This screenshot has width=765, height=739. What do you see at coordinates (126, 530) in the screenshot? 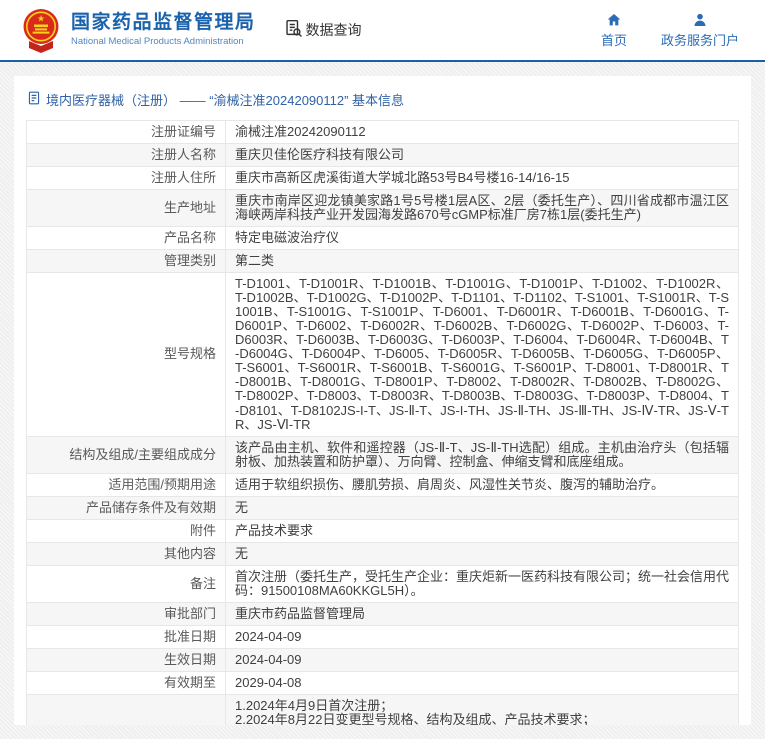
I see `row-label: 附件` at bounding box center [126, 530].